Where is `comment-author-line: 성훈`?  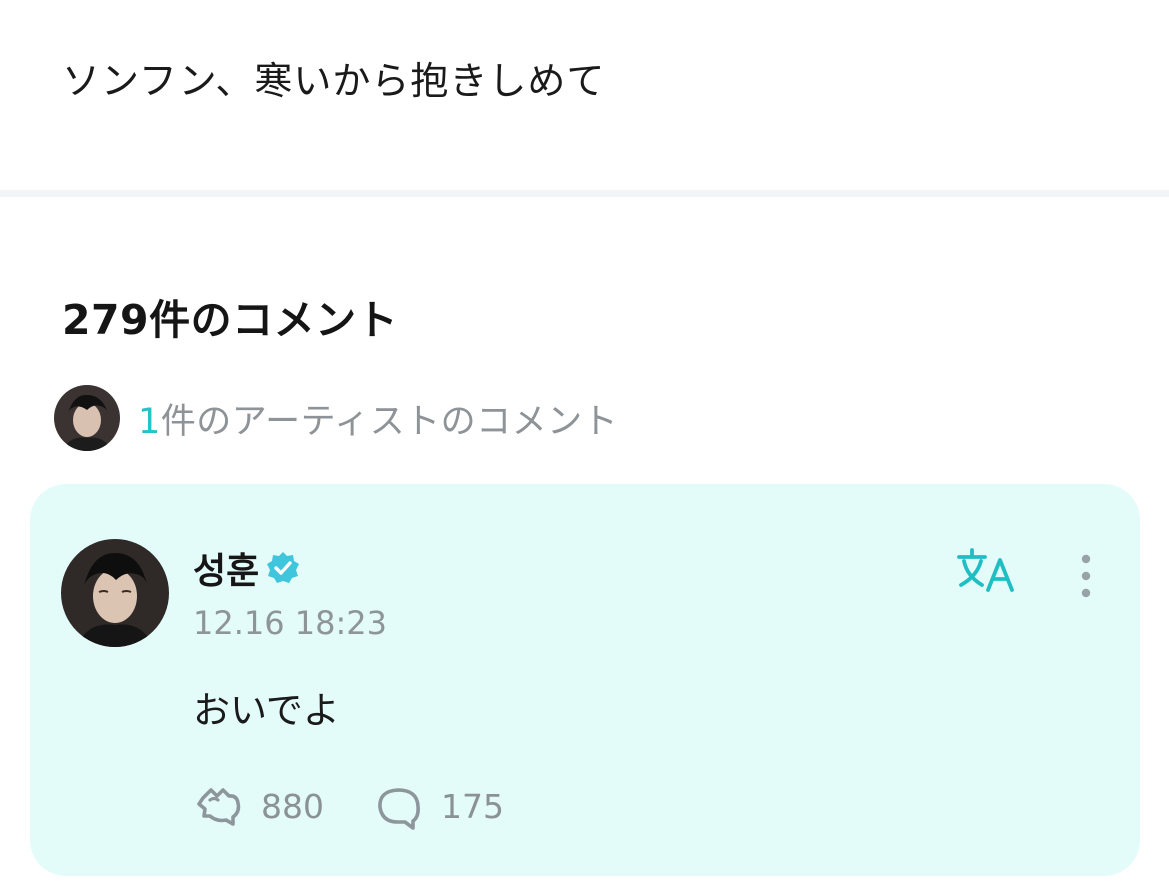
comment-author-line: 성훈 is located at coordinates (247, 568).